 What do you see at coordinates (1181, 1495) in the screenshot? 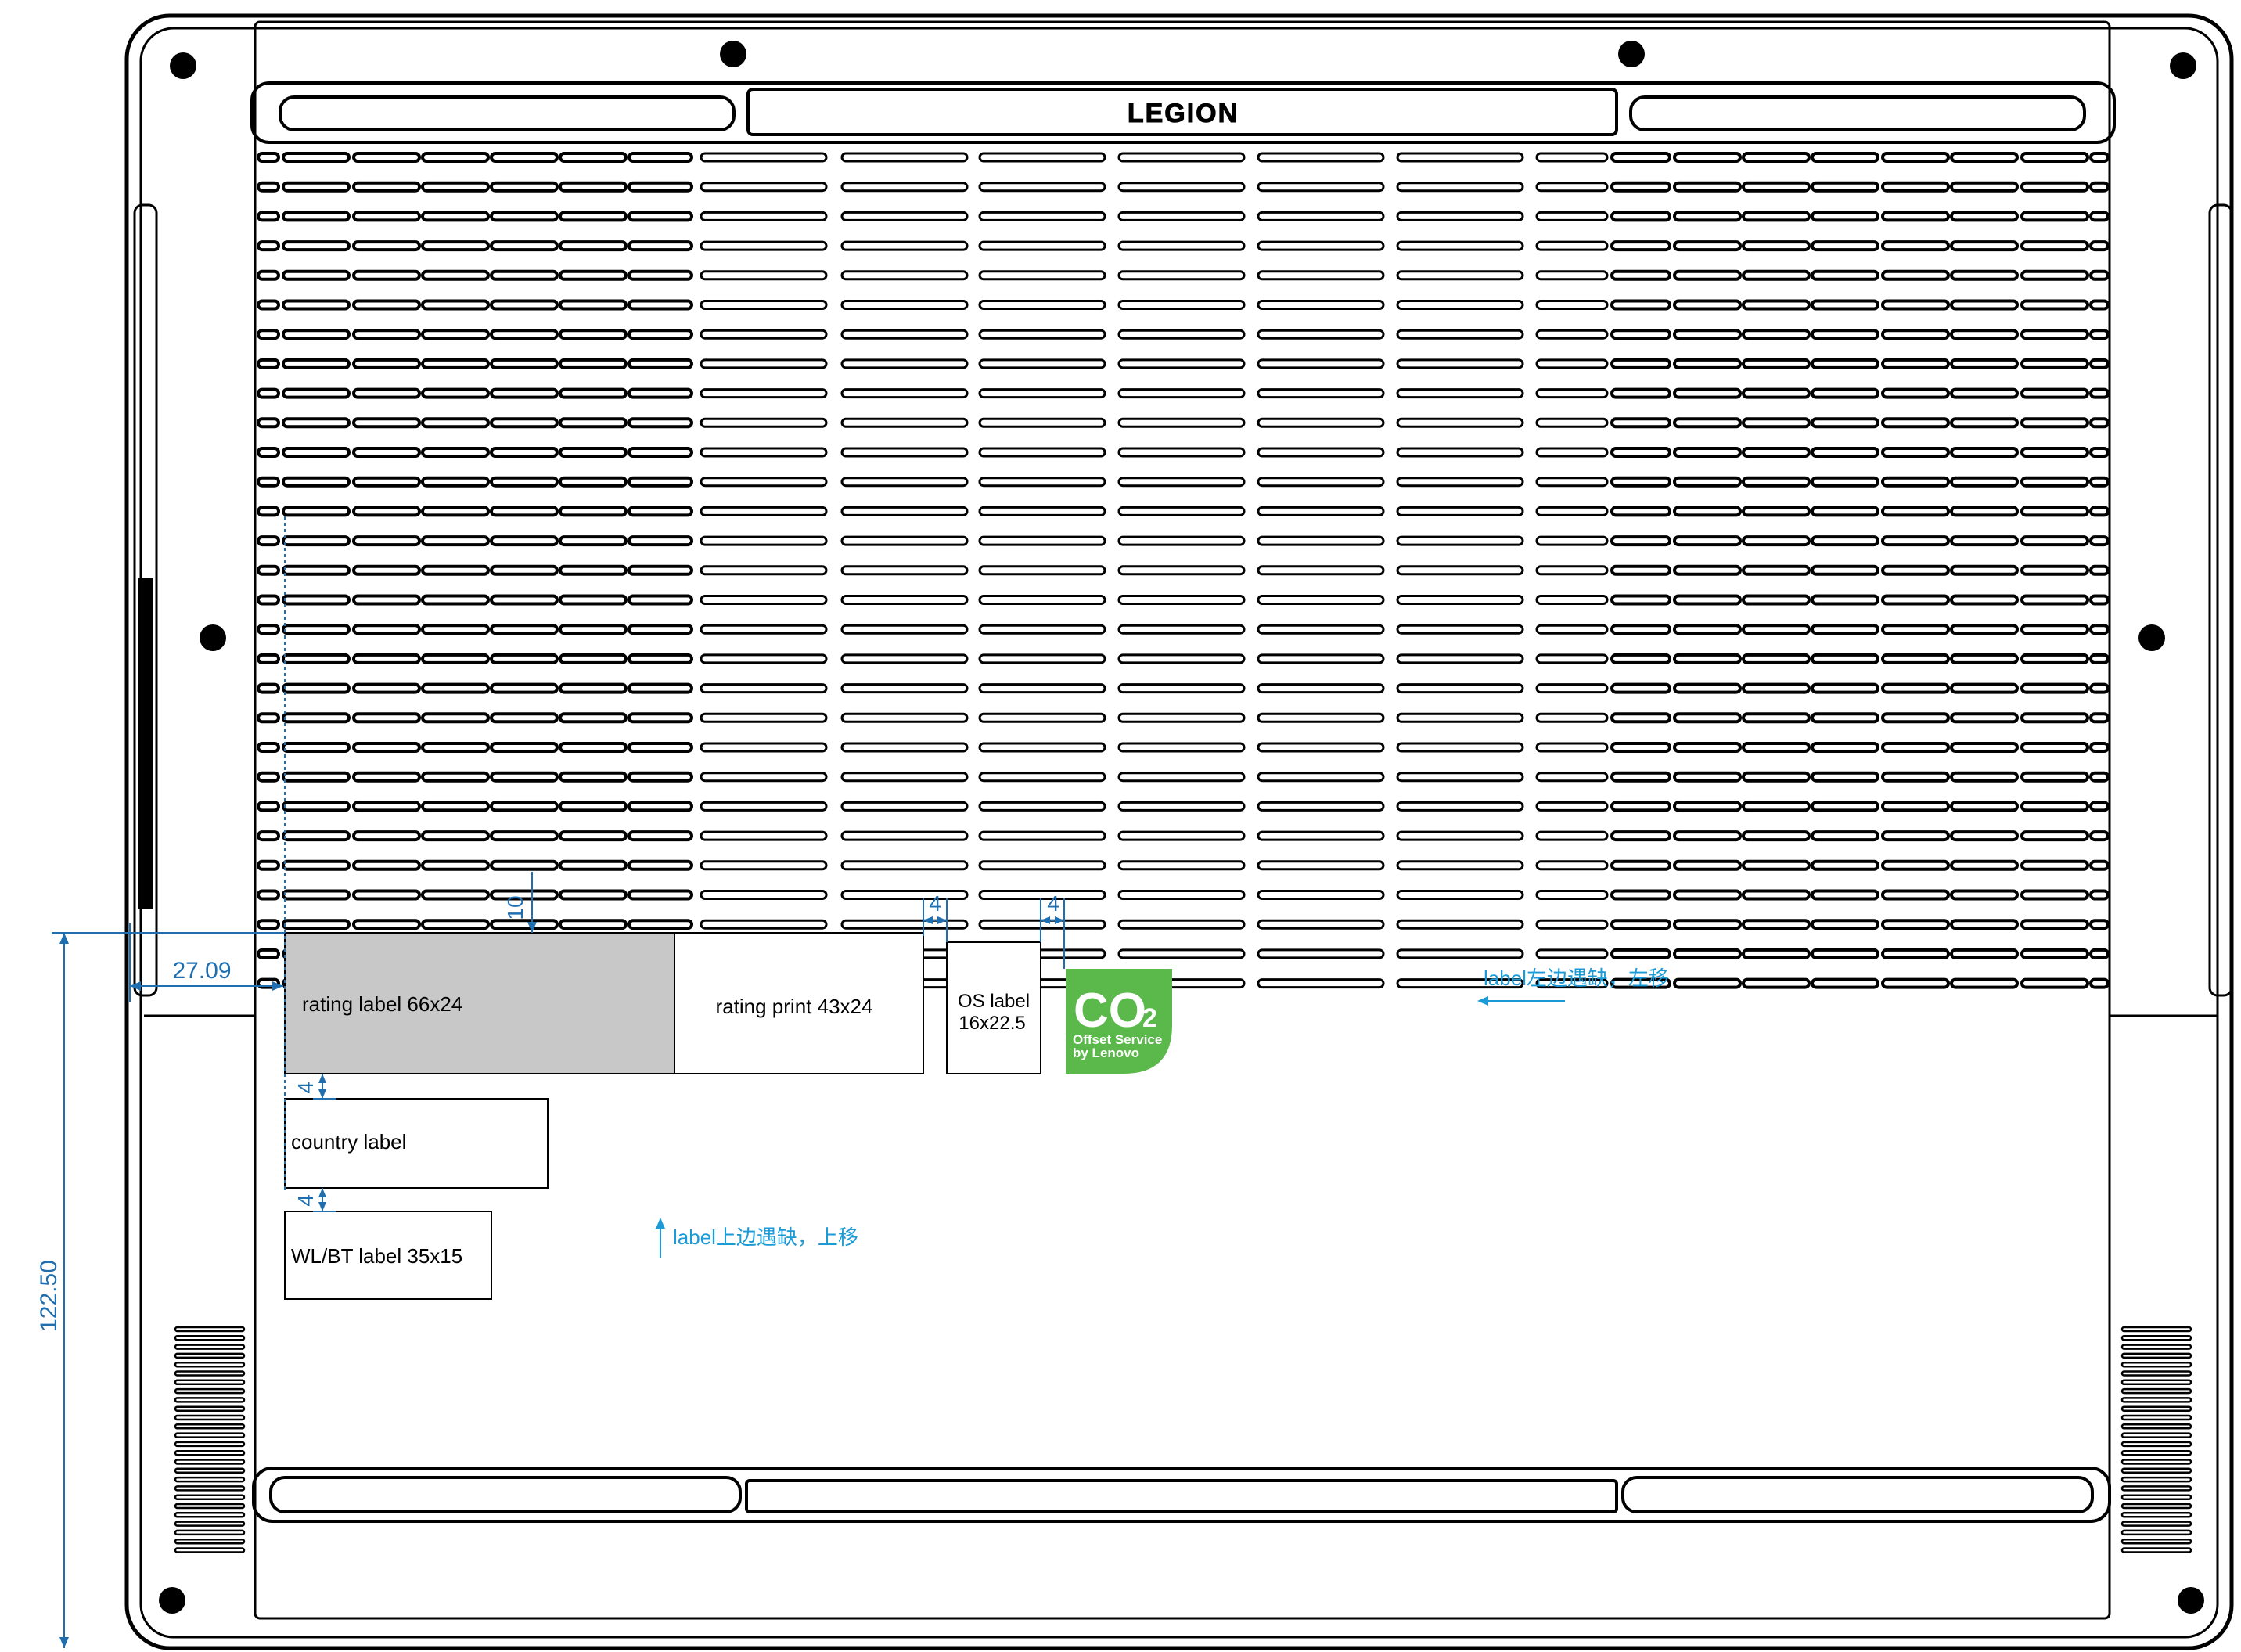
I see `bottom-foot` at bounding box center [1181, 1495].